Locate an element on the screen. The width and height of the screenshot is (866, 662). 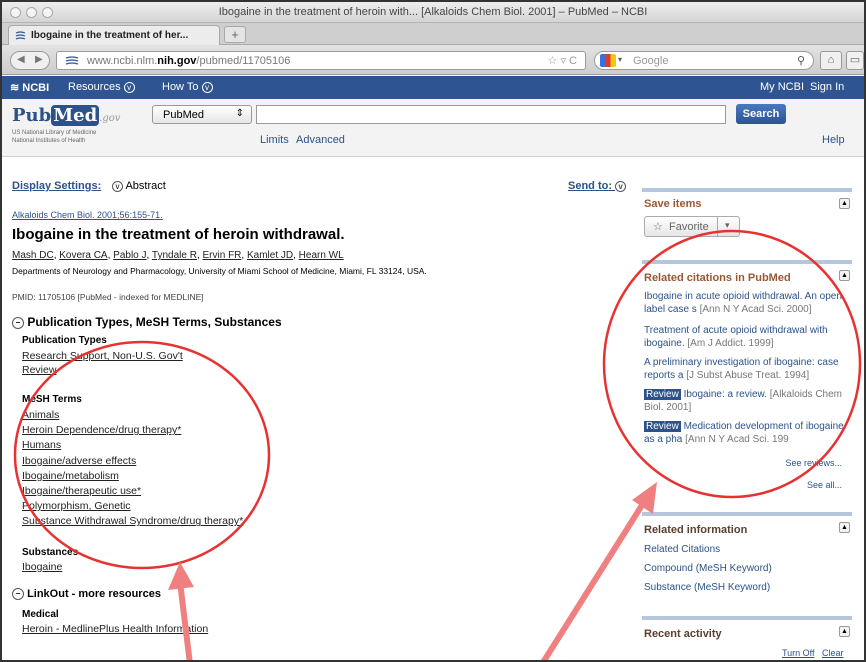
search-button: Search is located at coordinates (761, 114).